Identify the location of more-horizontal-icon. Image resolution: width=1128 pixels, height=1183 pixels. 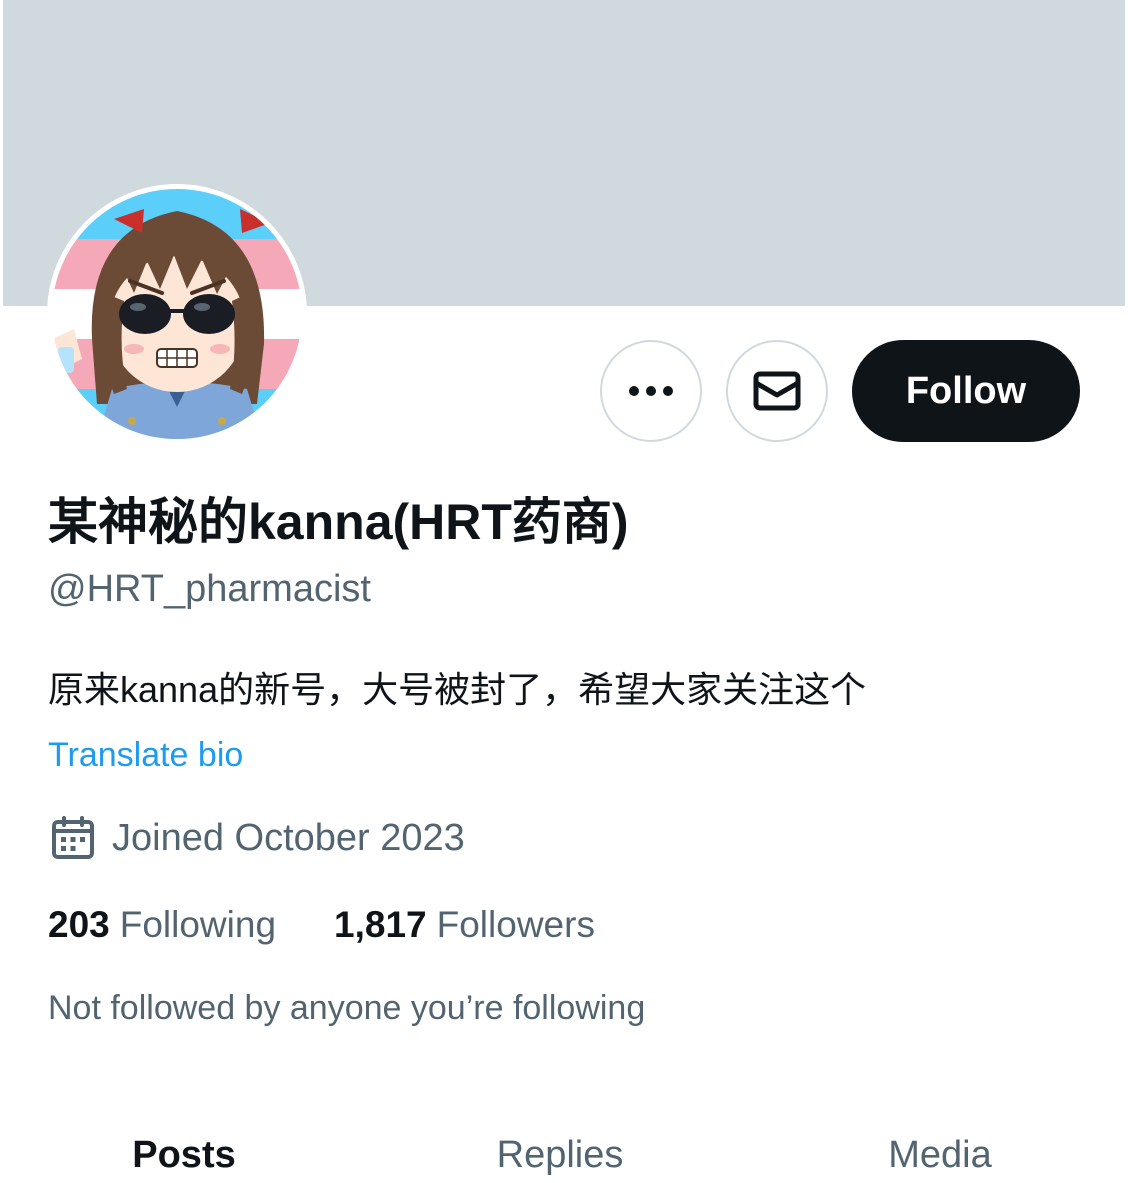
(651, 391).